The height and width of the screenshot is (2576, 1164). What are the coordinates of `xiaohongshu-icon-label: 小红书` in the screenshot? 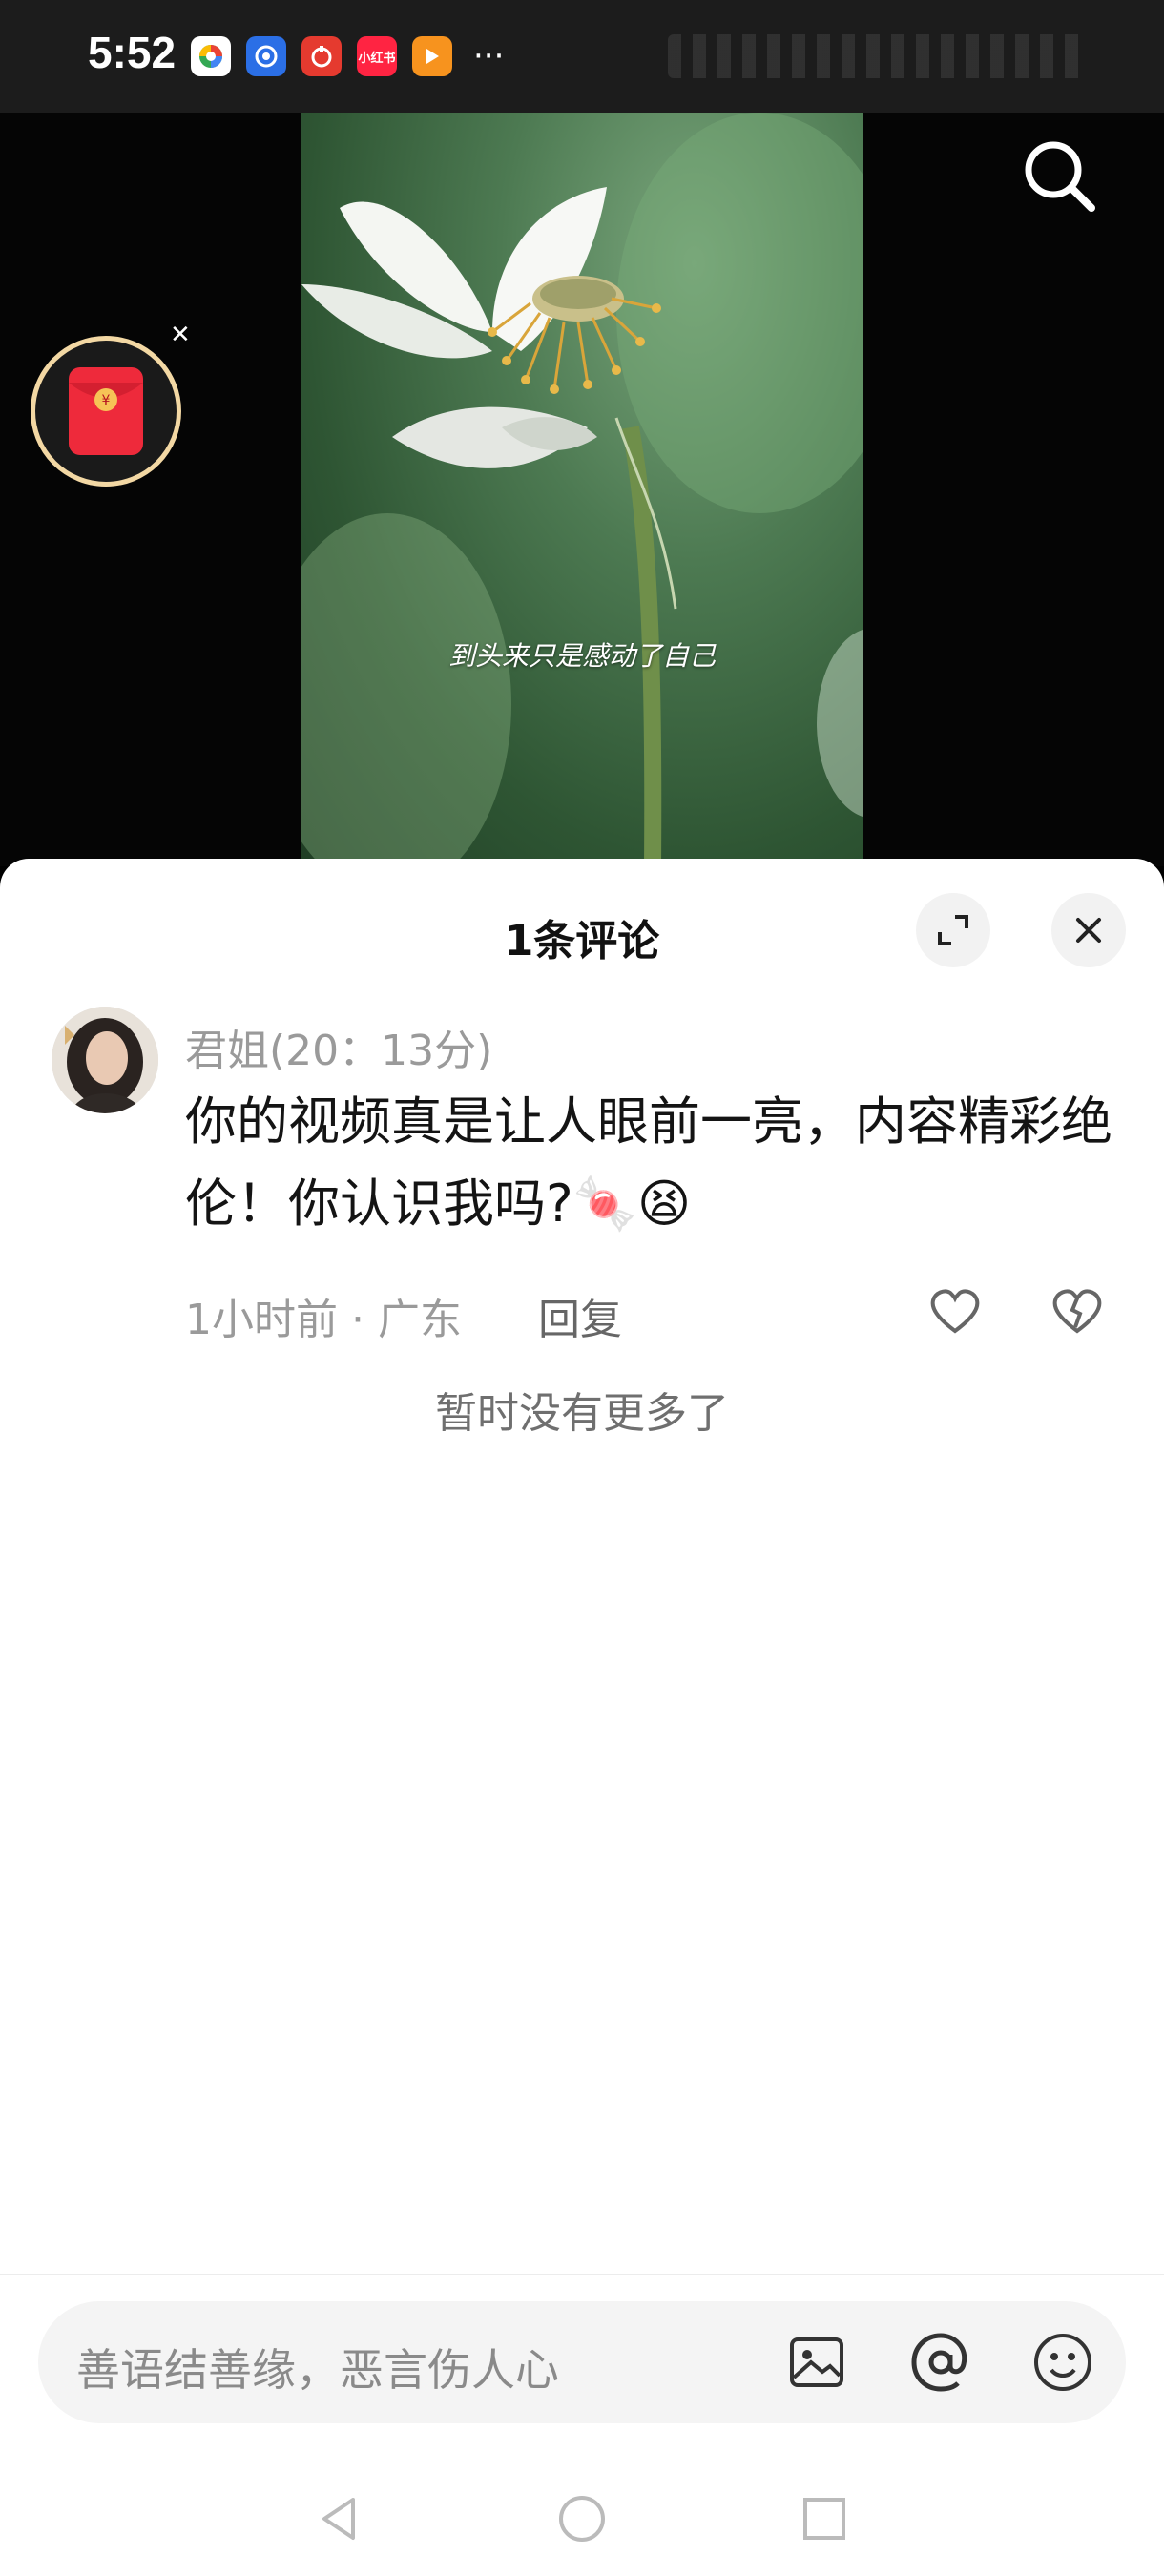 It's located at (377, 58).